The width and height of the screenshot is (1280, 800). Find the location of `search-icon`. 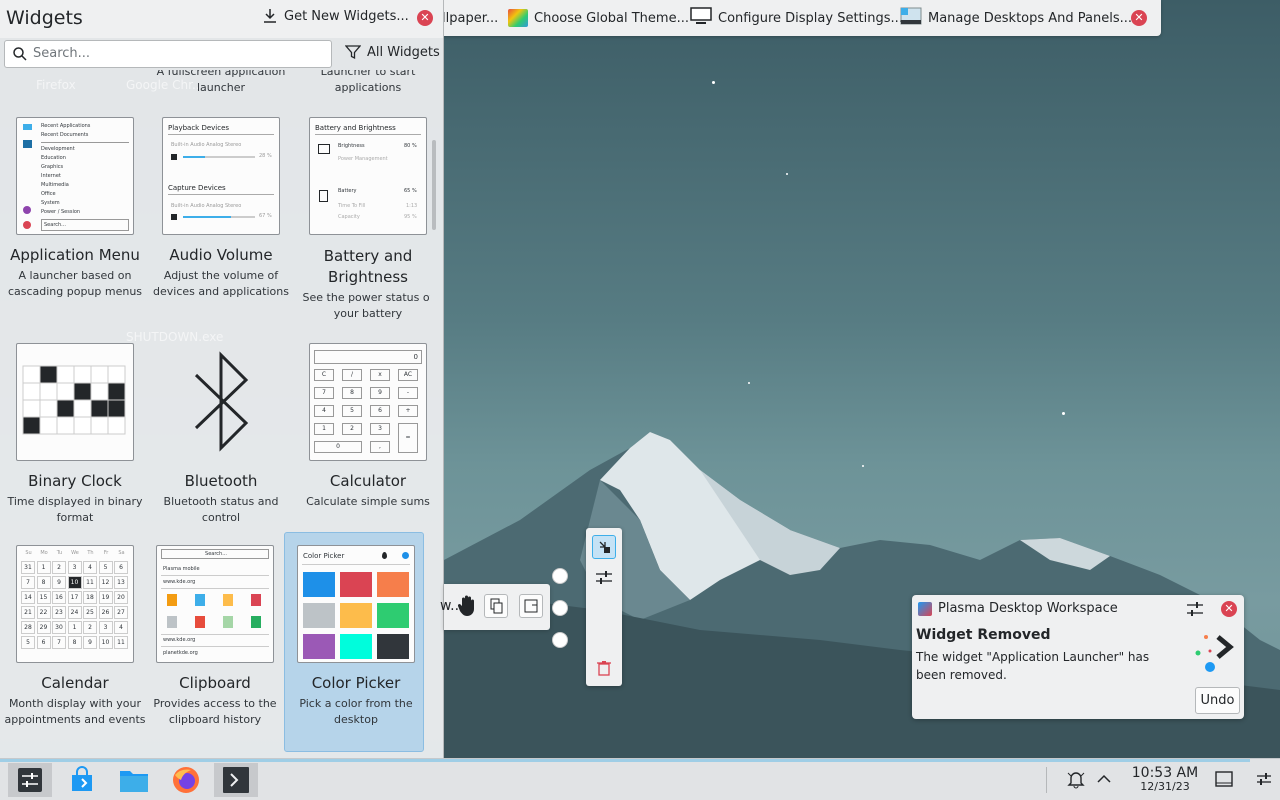

search-icon is located at coordinates (20, 54).